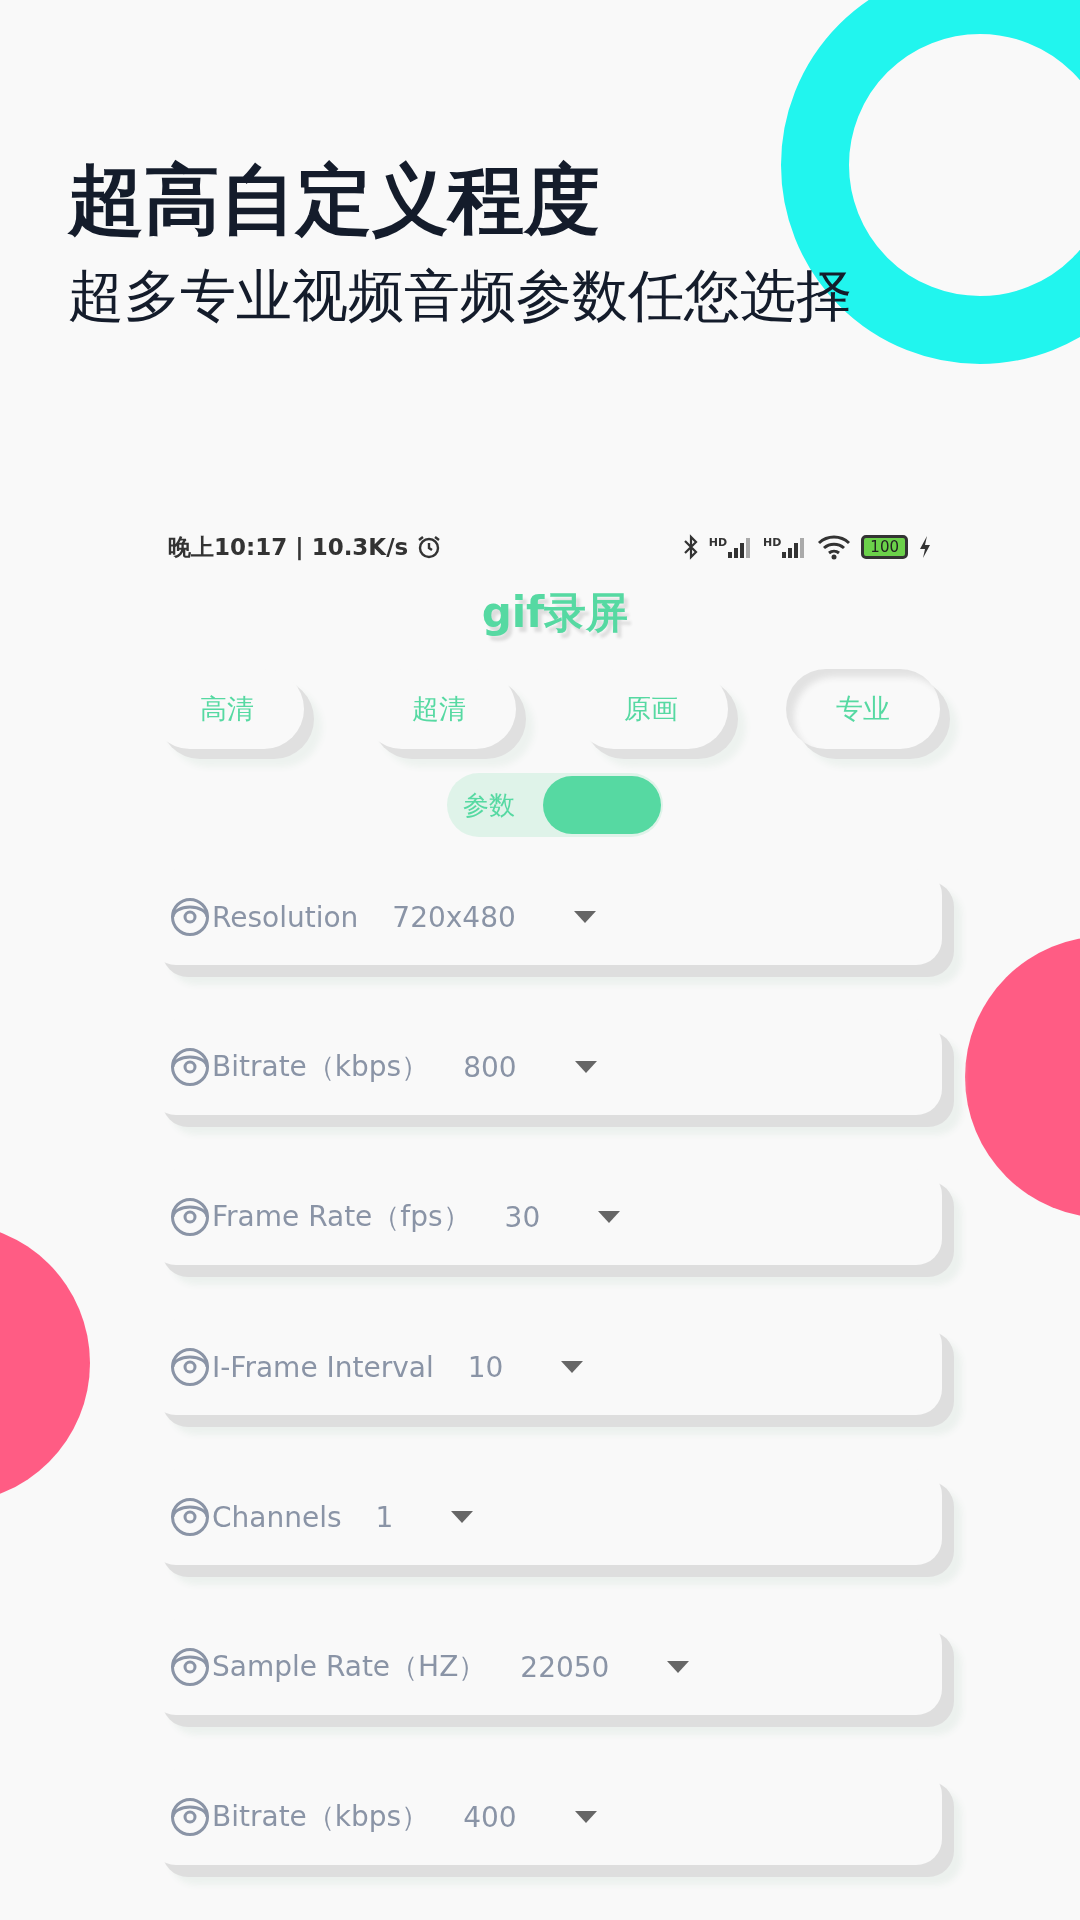 This screenshot has width=1080, height=1920. What do you see at coordinates (555, 805) in the screenshot?
I see `params-toggle: 参数` at bounding box center [555, 805].